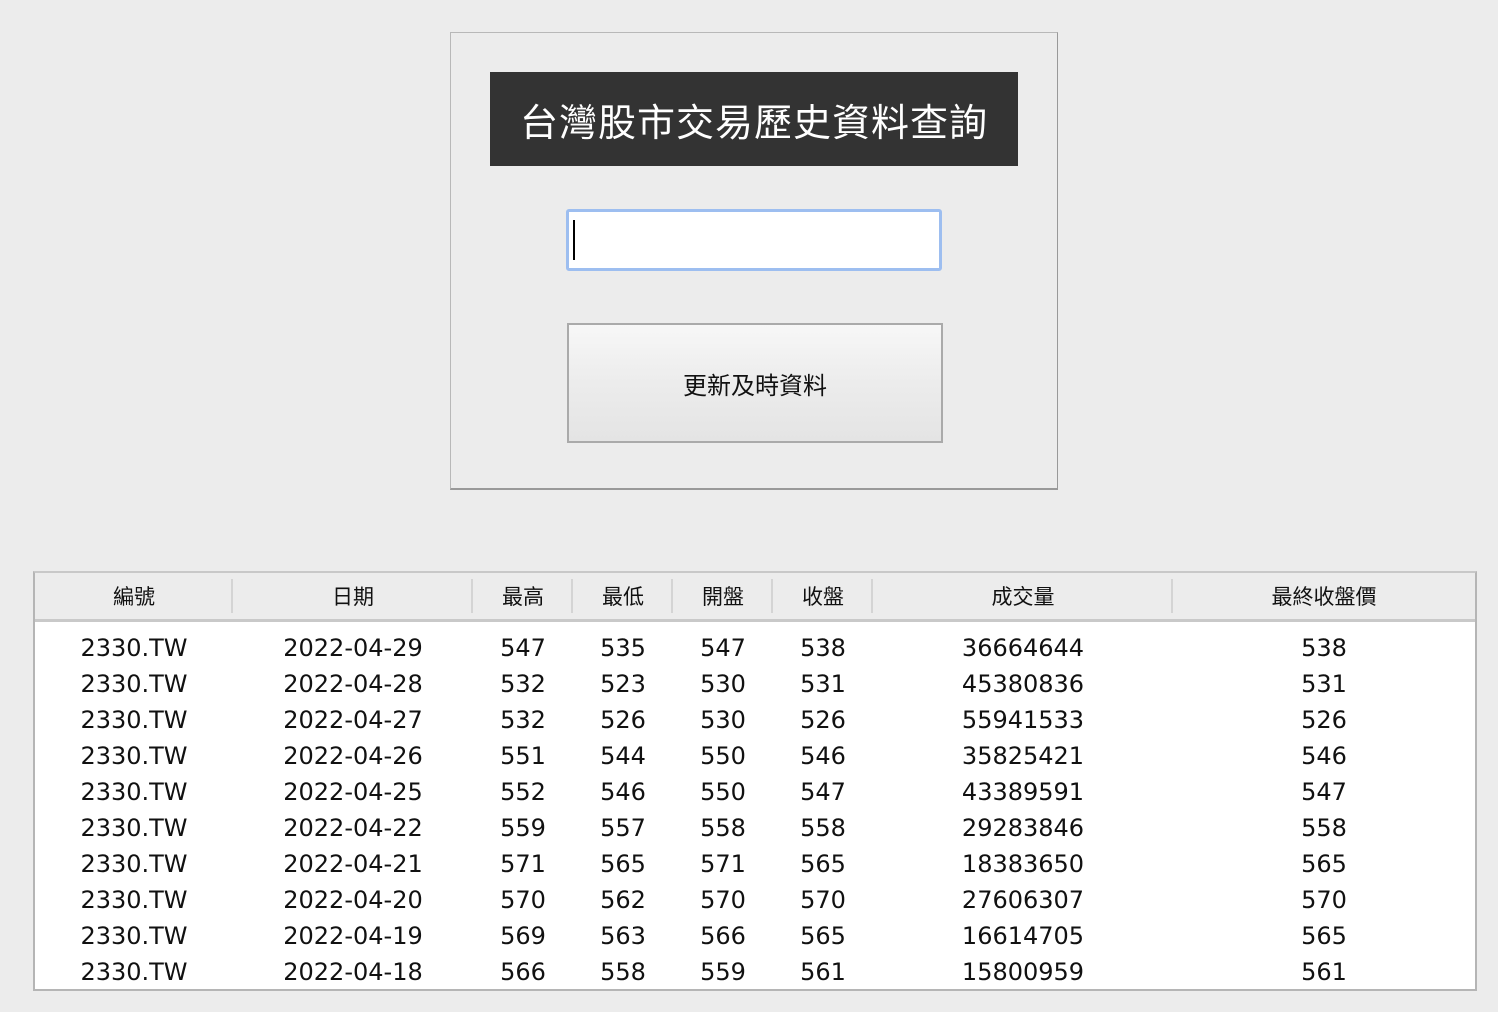 This screenshot has height=1012, width=1498. Describe the element at coordinates (523, 756) in the screenshot. I see `table-cell: 551` at that location.